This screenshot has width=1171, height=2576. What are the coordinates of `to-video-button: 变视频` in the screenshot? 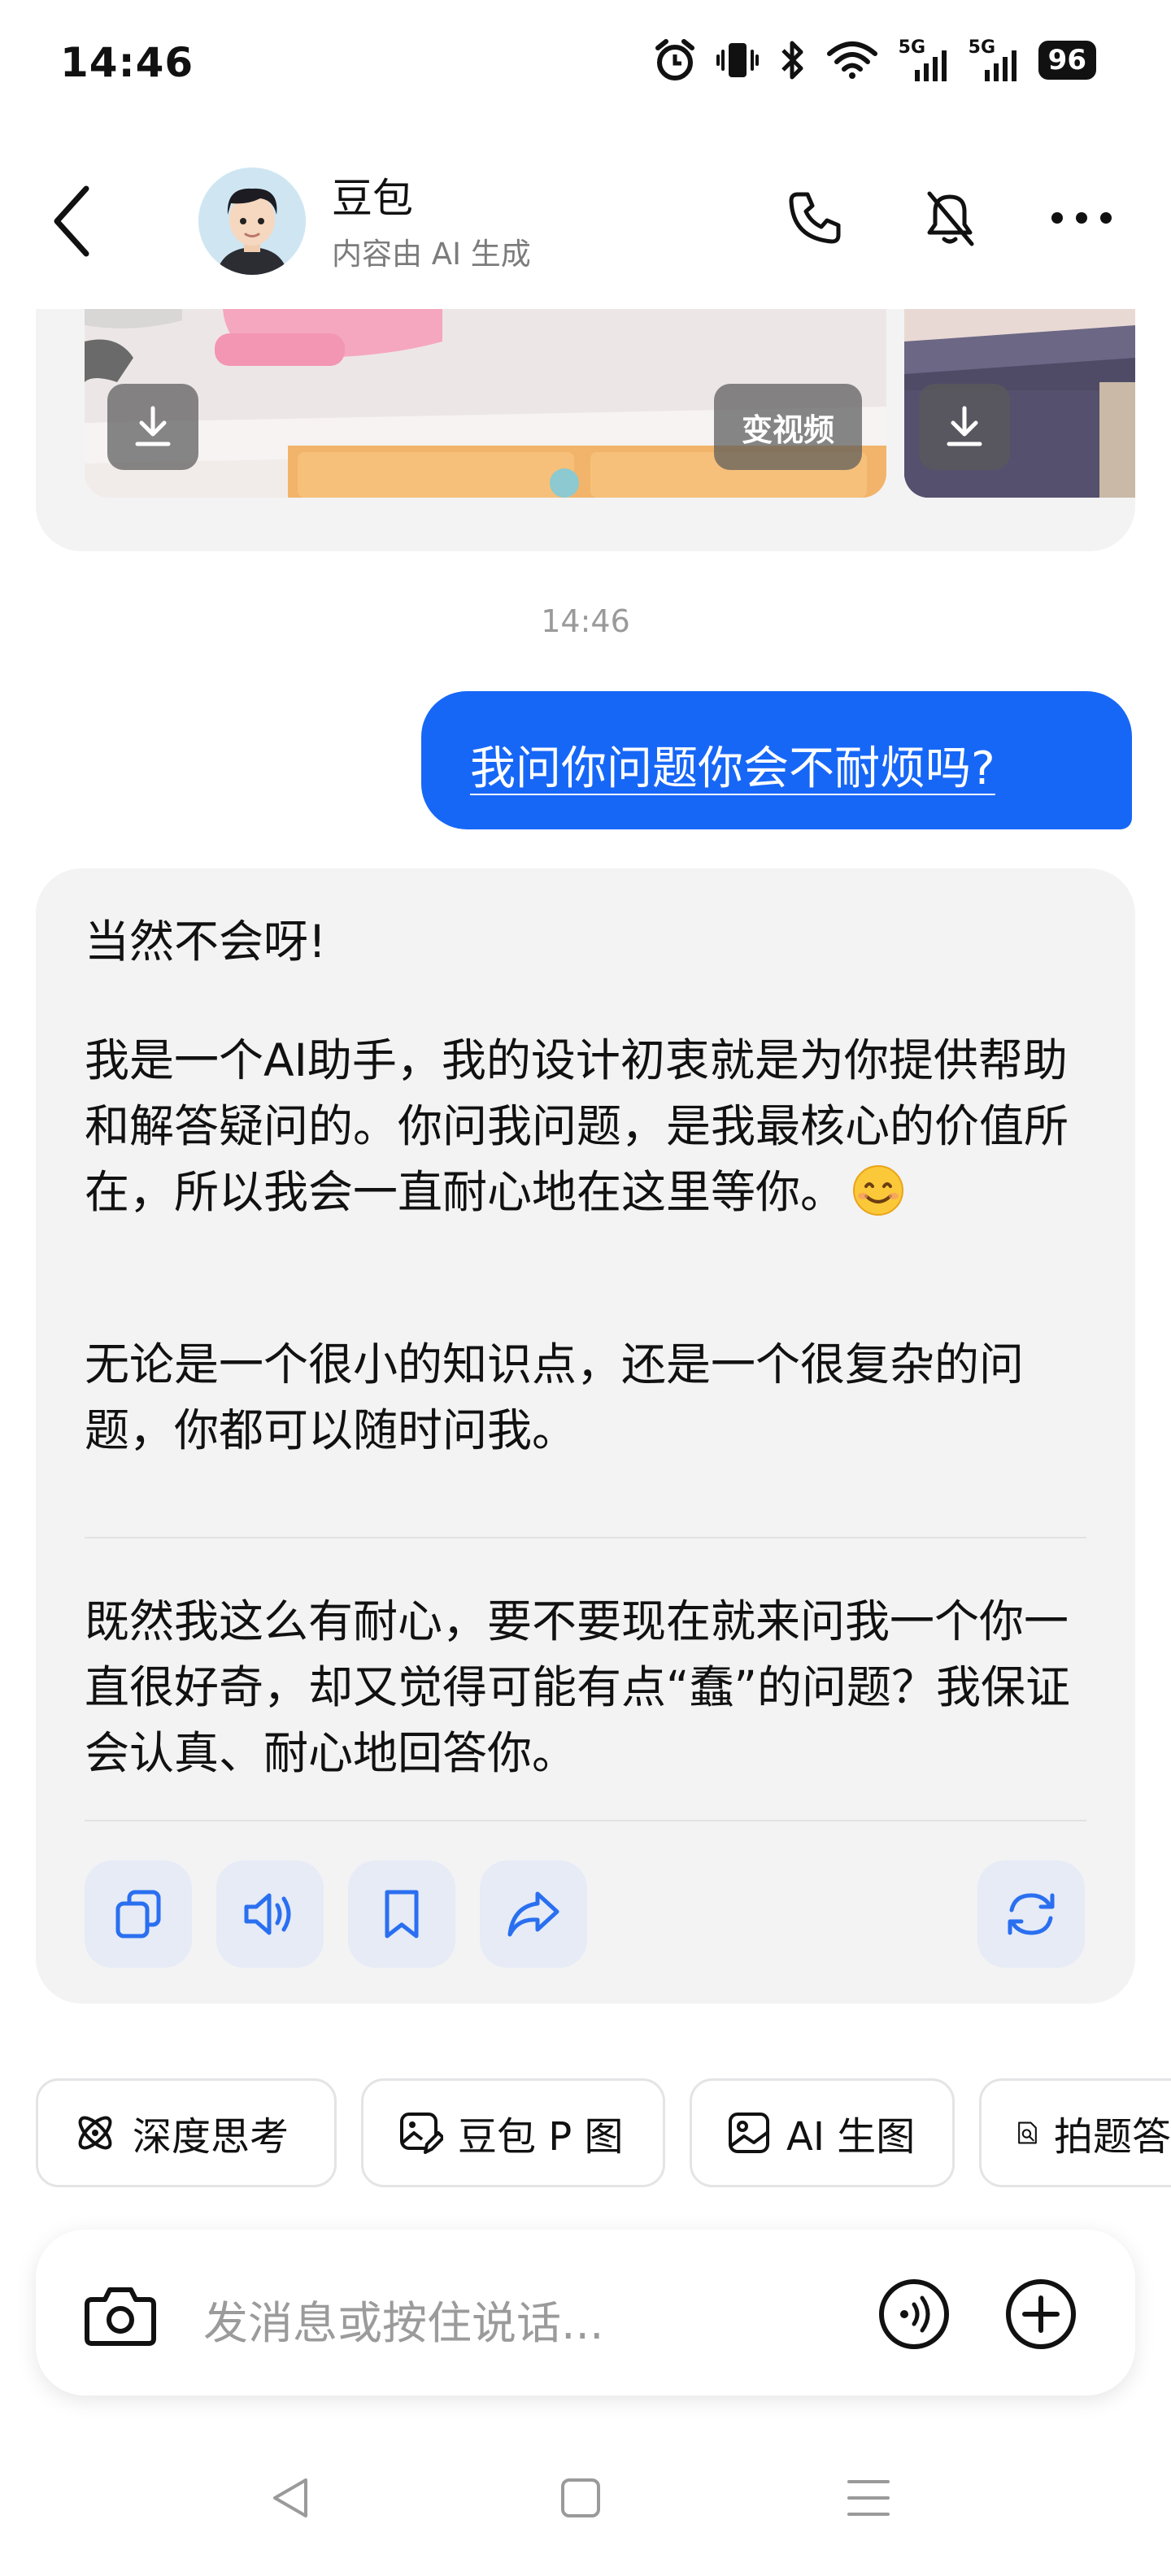 It's located at (788, 427).